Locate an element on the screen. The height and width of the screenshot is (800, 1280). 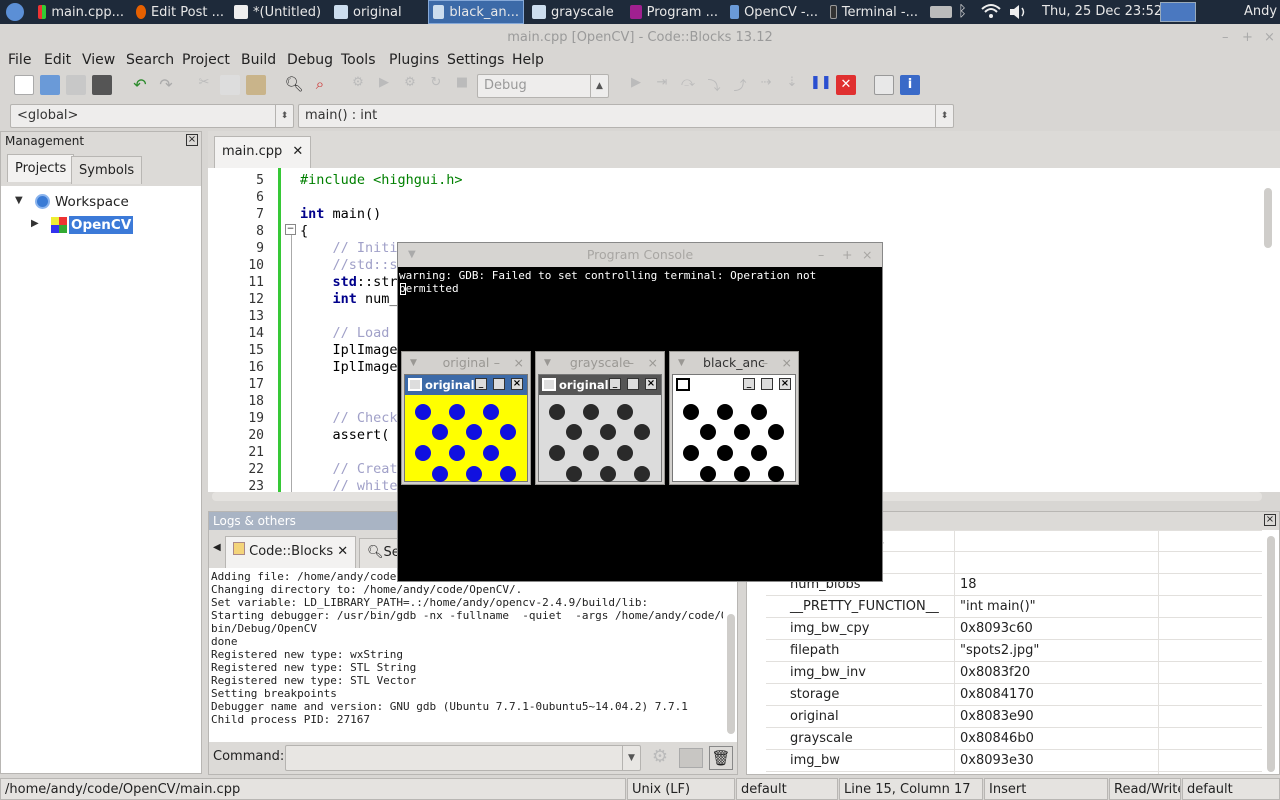
watch-row: img_bw_cpy 0x8093c60 is located at coordinates (1014, 629).